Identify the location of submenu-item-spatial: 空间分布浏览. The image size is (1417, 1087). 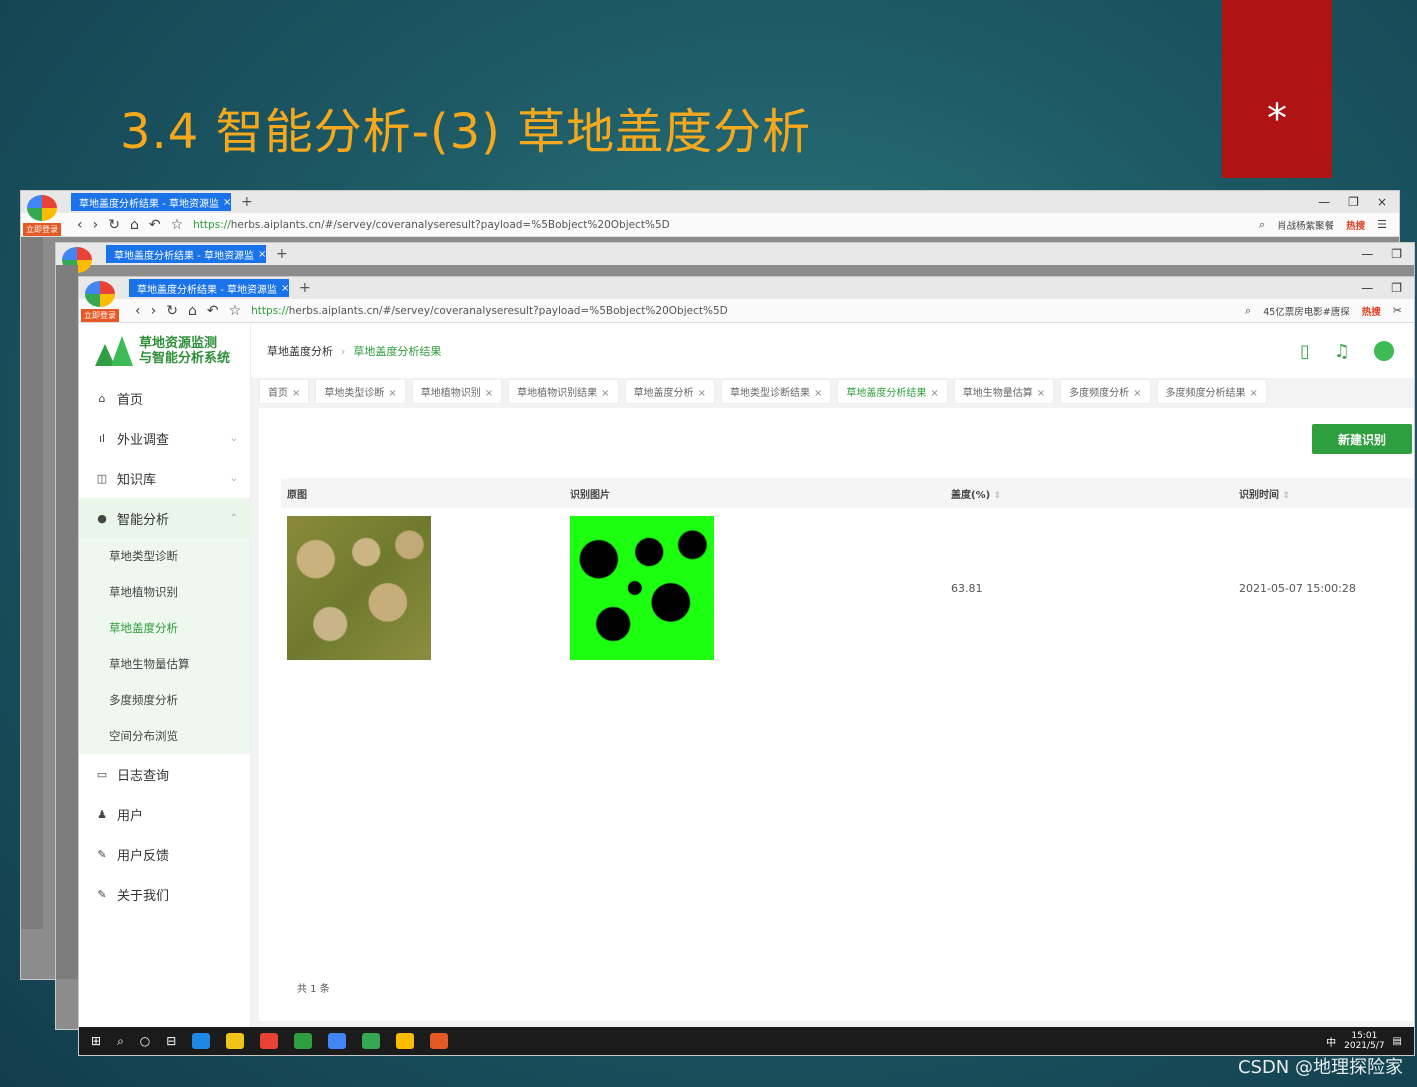
(164, 736).